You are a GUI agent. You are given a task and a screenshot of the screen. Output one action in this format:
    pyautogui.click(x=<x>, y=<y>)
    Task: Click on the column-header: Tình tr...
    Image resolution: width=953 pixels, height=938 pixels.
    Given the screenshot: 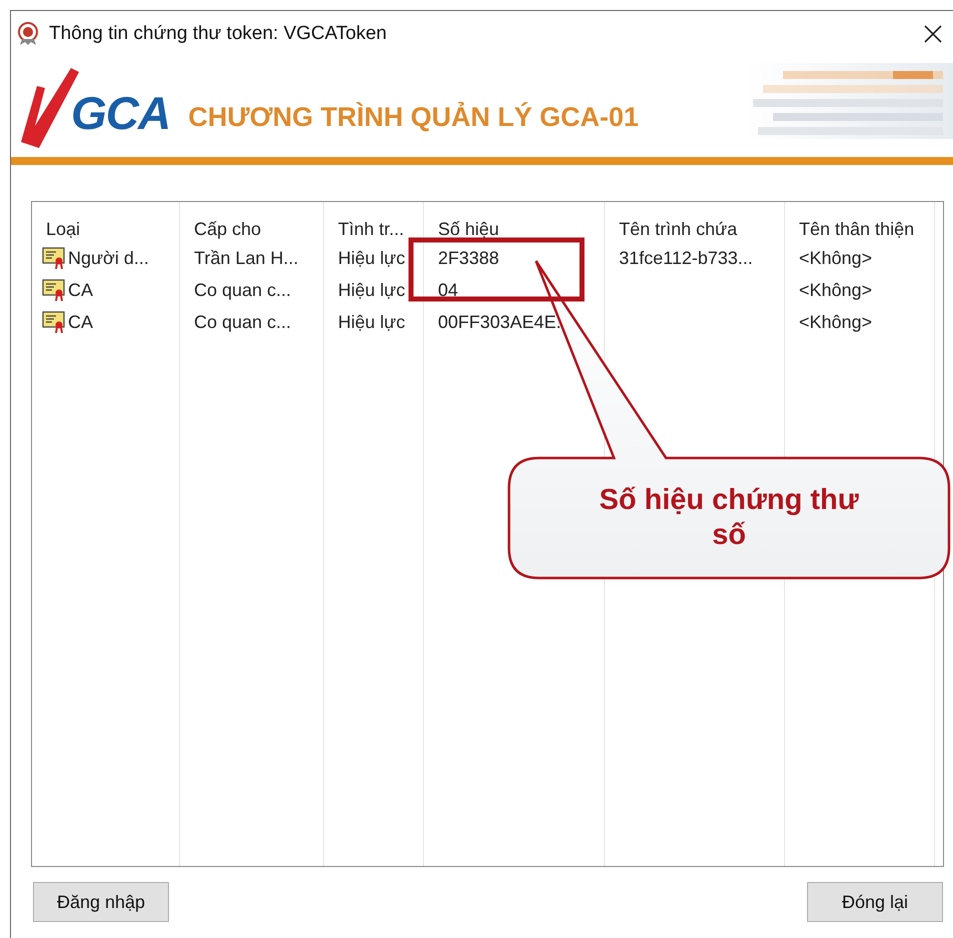 What is the action you would take?
    pyautogui.click(x=374, y=229)
    